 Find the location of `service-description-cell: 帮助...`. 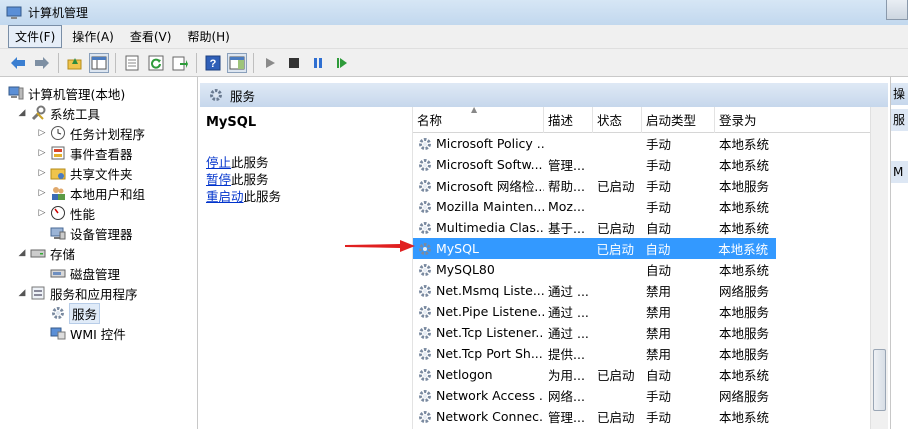

service-description-cell: 帮助... is located at coordinates (566, 186).